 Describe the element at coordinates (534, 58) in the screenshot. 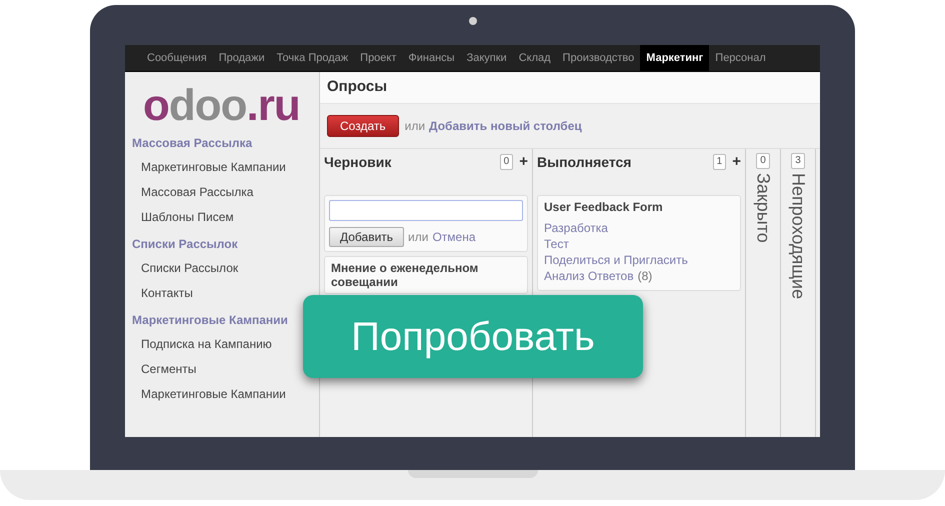

I see `menu-tab: Склад` at that location.